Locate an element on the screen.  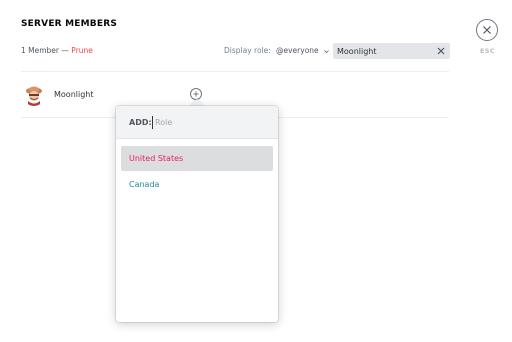
avatar is located at coordinates (34, 95).